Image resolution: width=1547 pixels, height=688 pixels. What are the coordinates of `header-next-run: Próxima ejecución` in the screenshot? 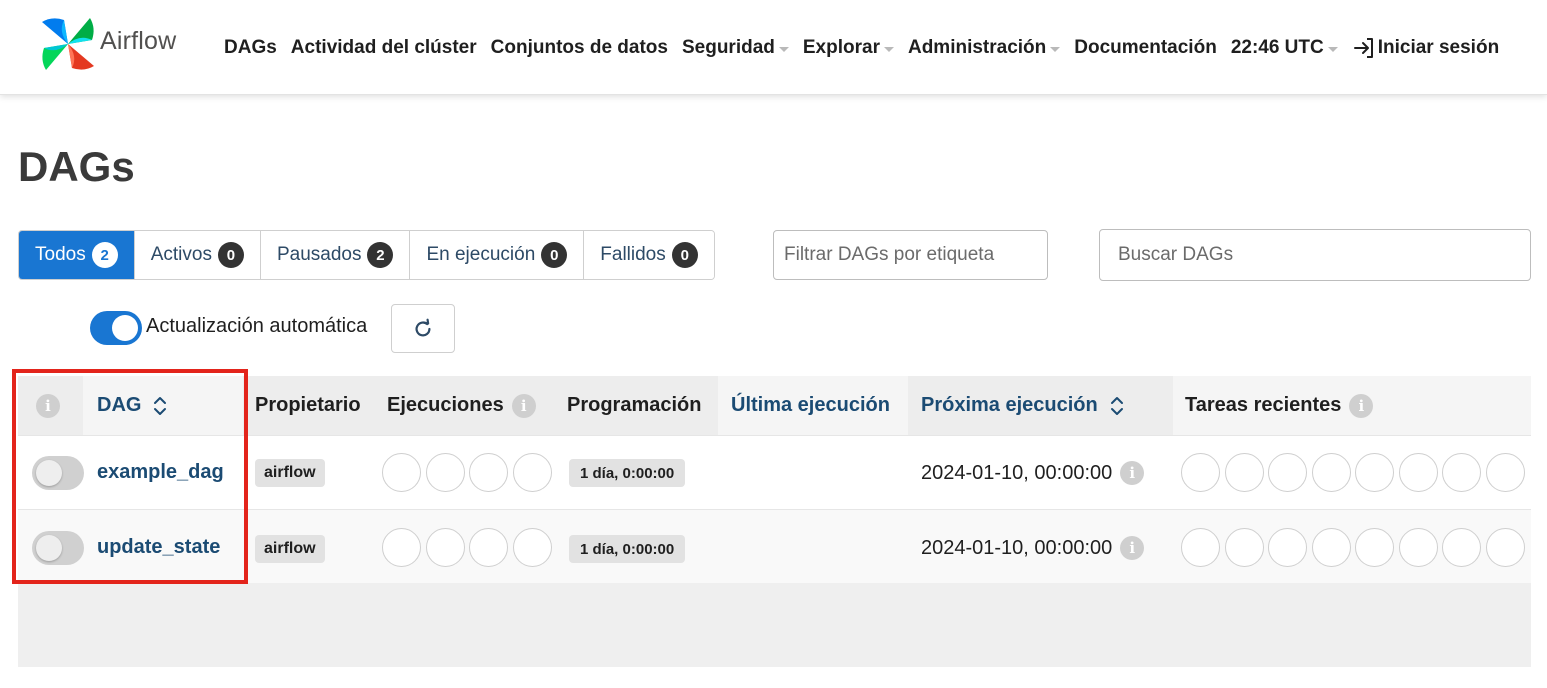 It's located at (1022, 405).